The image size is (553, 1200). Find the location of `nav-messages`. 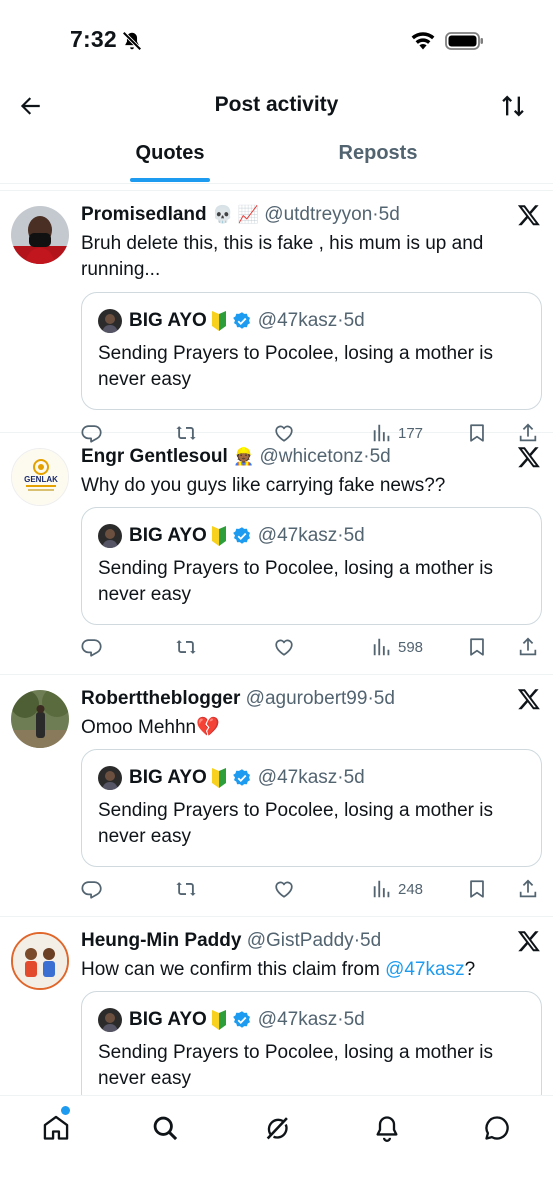

nav-messages is located at coordinates (497, 1128).